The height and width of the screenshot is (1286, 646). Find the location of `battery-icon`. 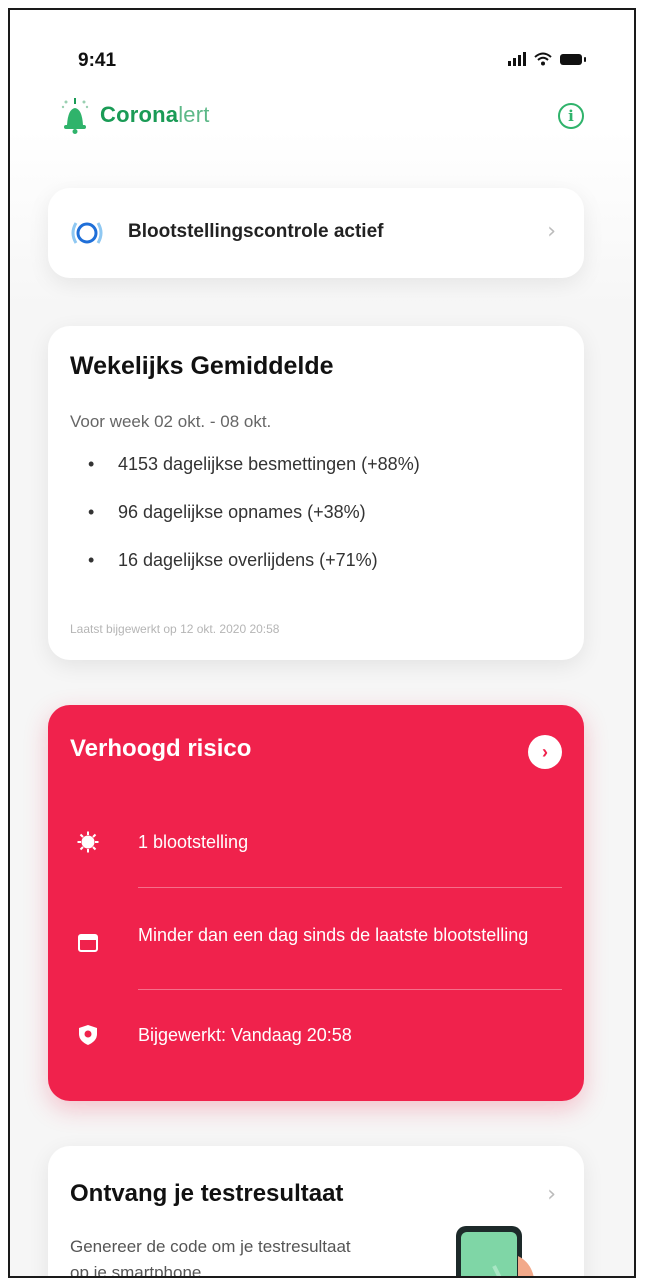

battery-icon is located at coordinates (573, 59).